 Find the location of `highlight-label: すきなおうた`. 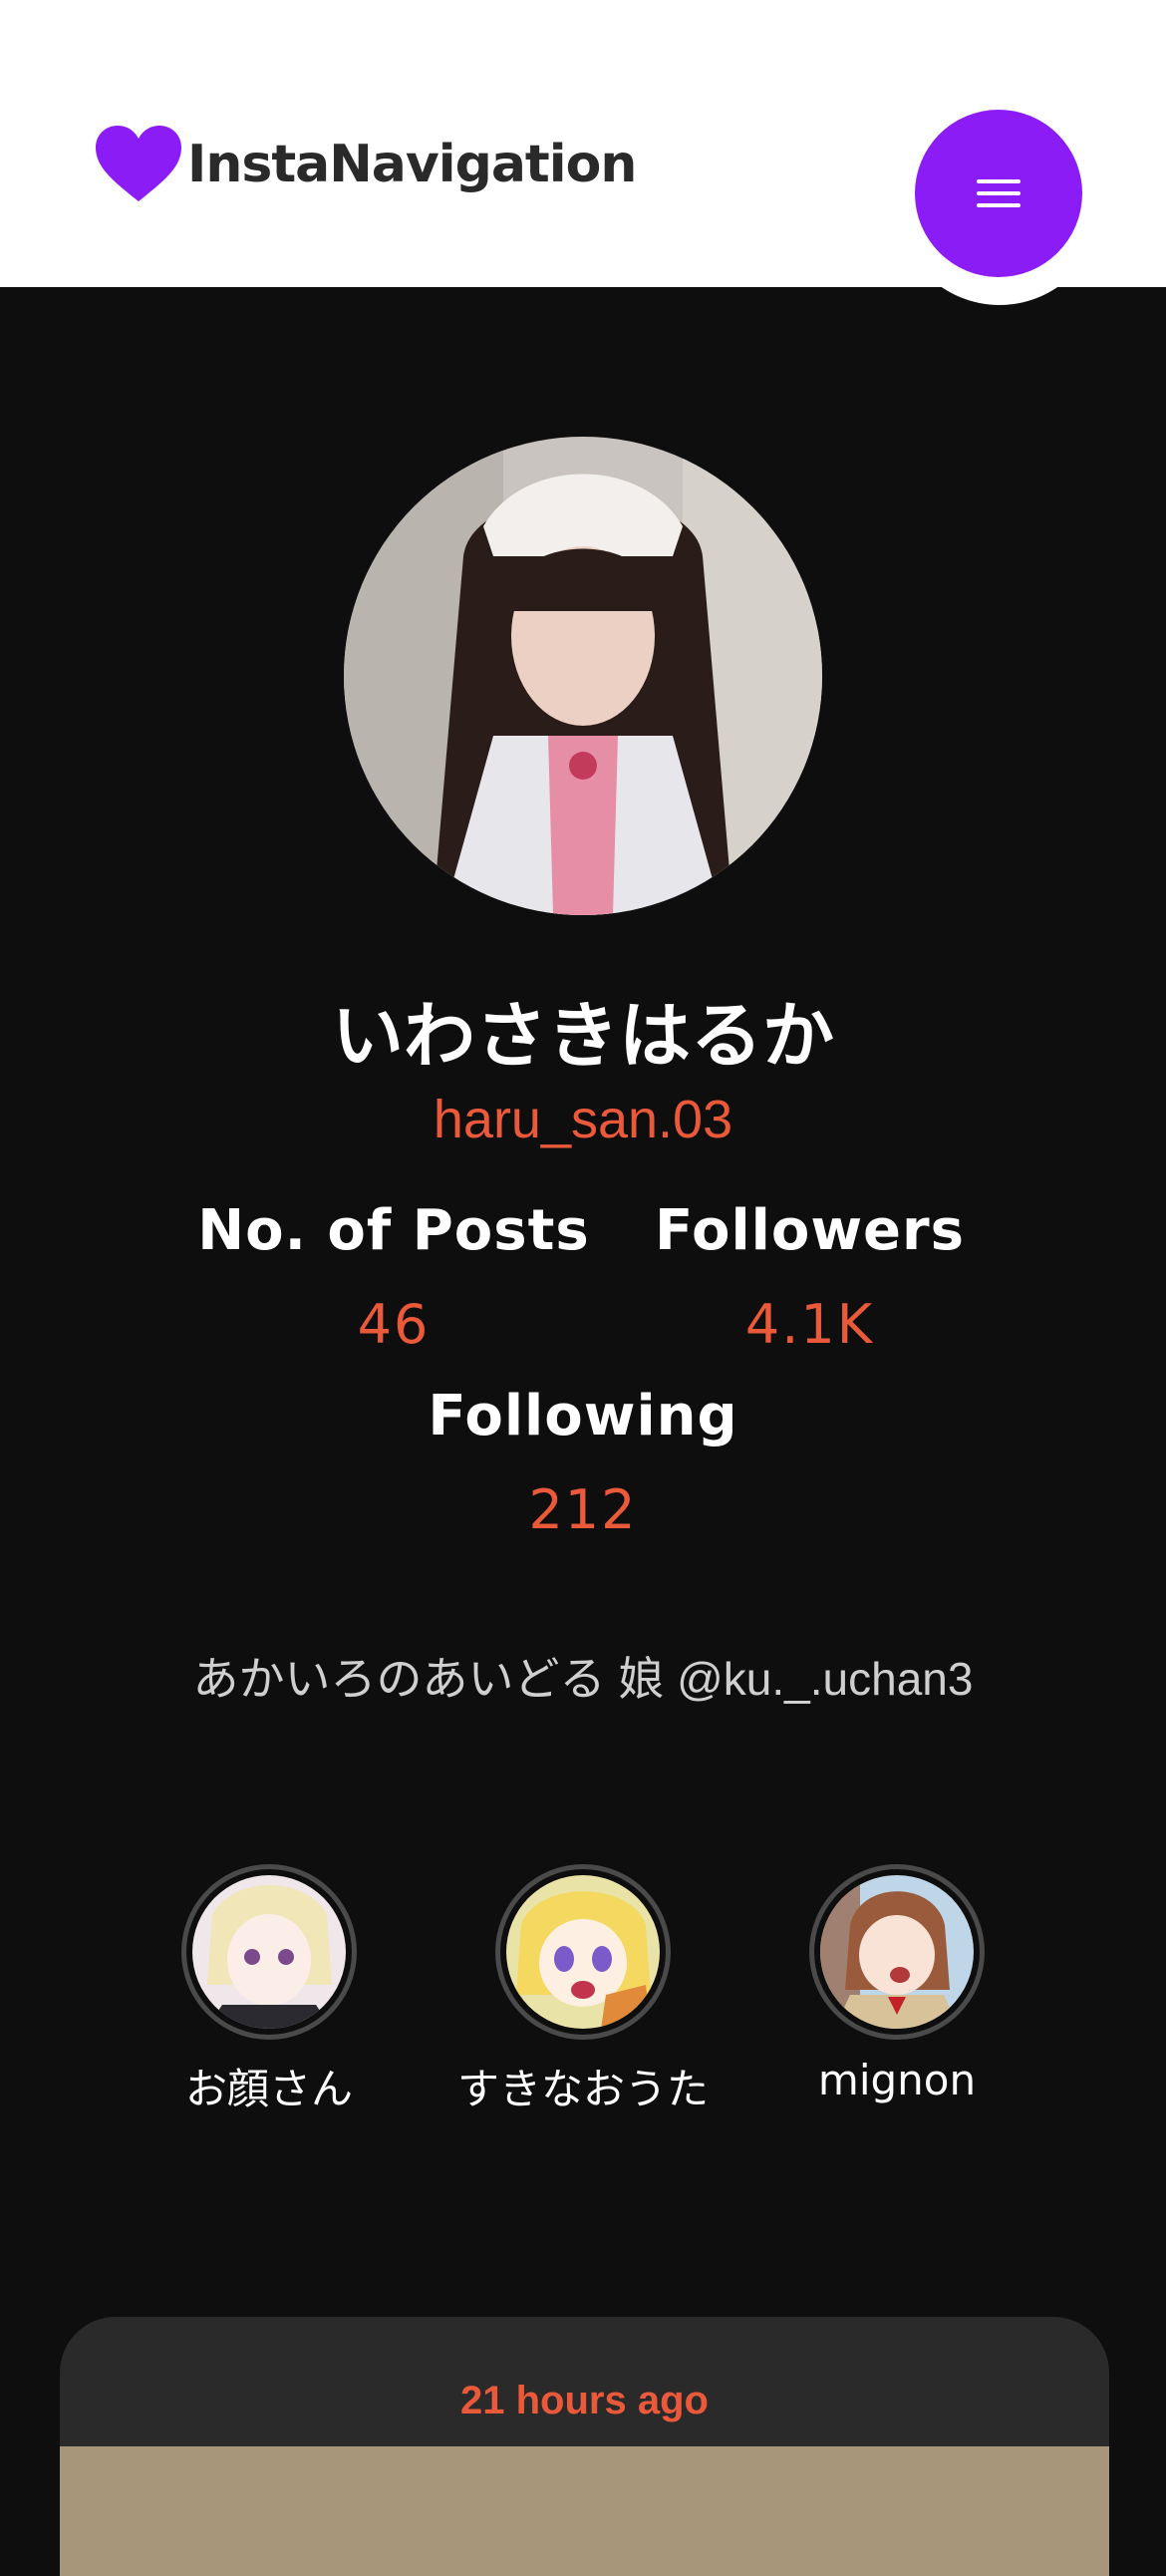

highlight-label: すきなおうた is located at coordinates (582, 2089).